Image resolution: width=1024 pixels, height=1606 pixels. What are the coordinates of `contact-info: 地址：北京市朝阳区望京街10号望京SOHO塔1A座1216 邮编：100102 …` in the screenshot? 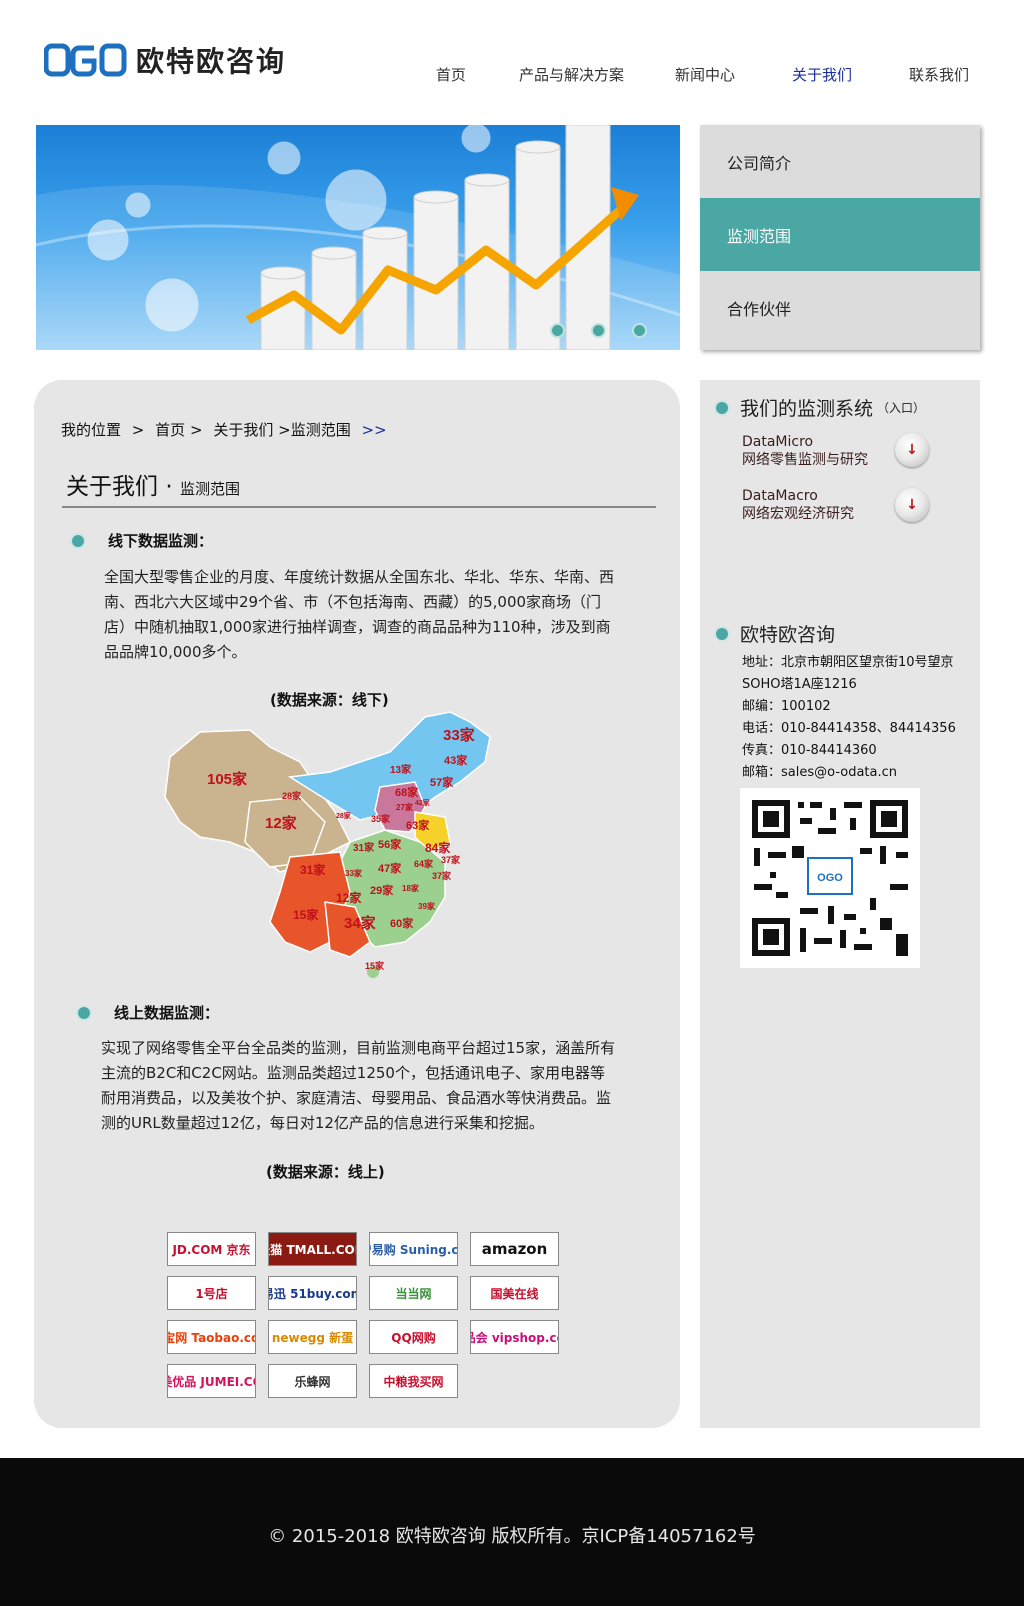 It's located at (852, 718).